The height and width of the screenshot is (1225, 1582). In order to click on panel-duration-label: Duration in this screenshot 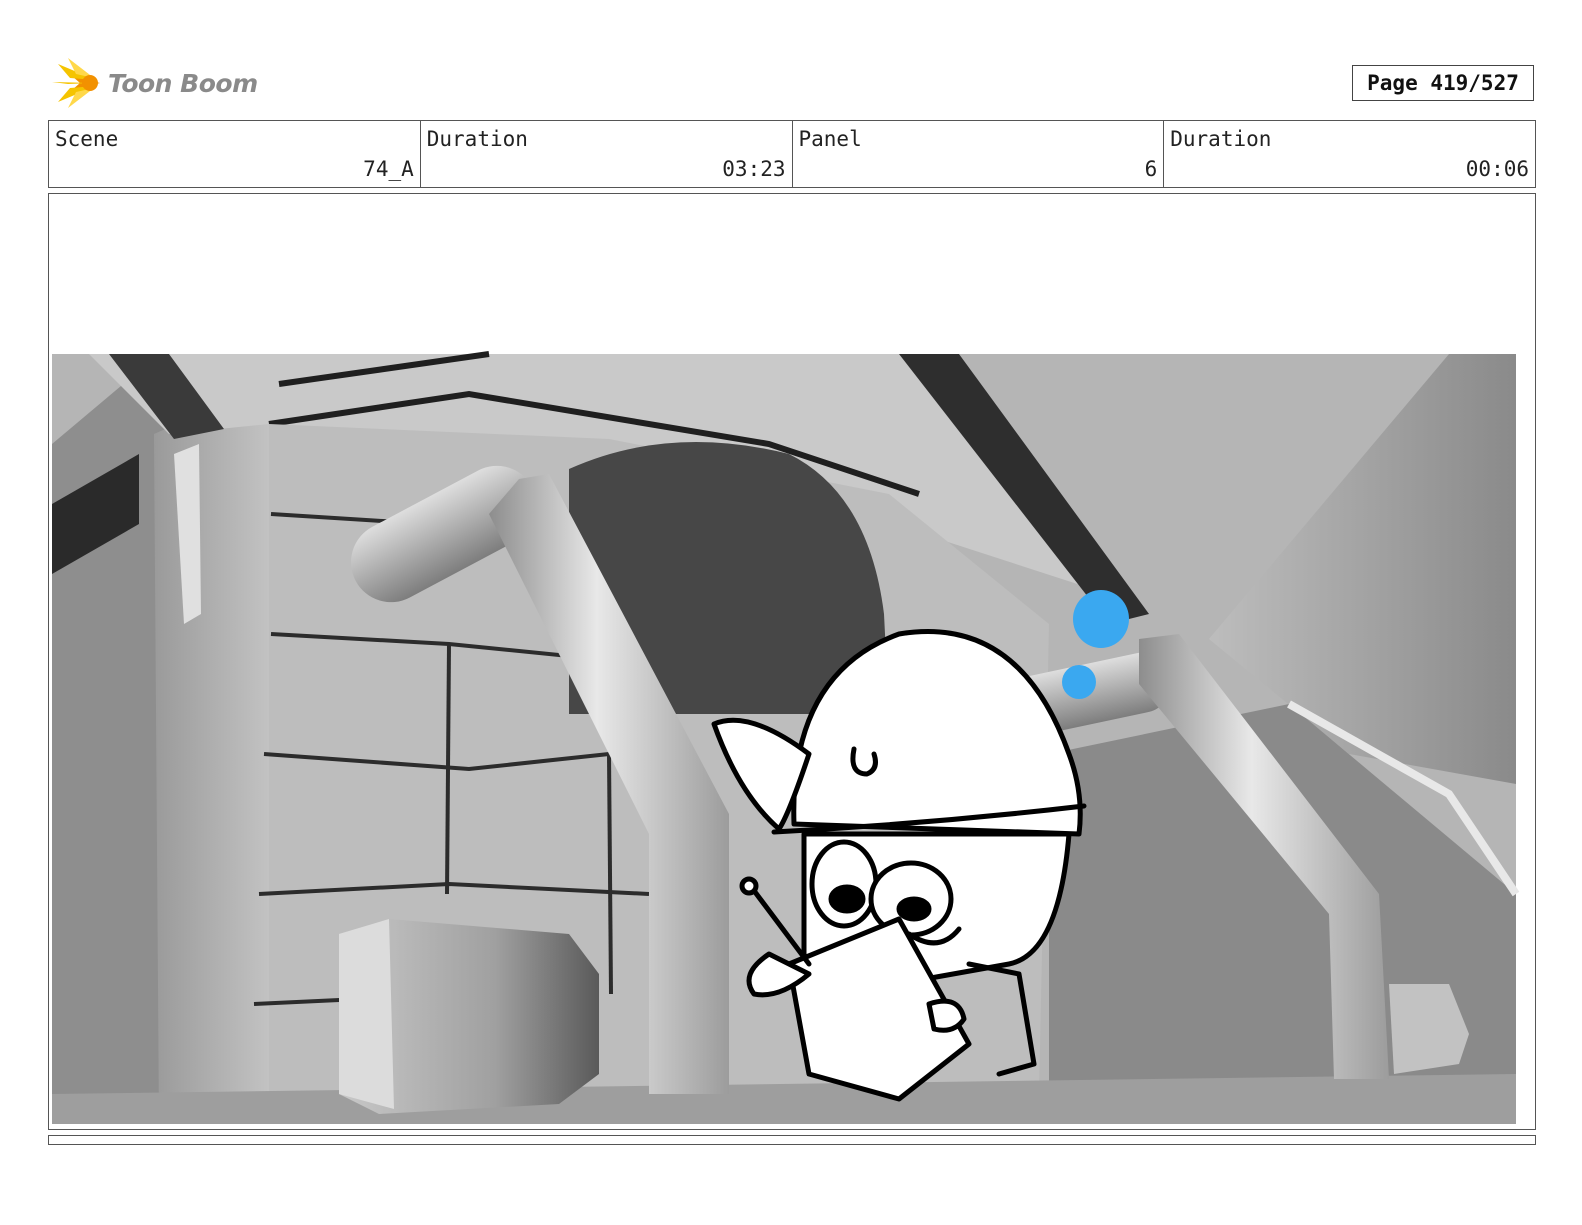, I will do `click(1221, 139)`.